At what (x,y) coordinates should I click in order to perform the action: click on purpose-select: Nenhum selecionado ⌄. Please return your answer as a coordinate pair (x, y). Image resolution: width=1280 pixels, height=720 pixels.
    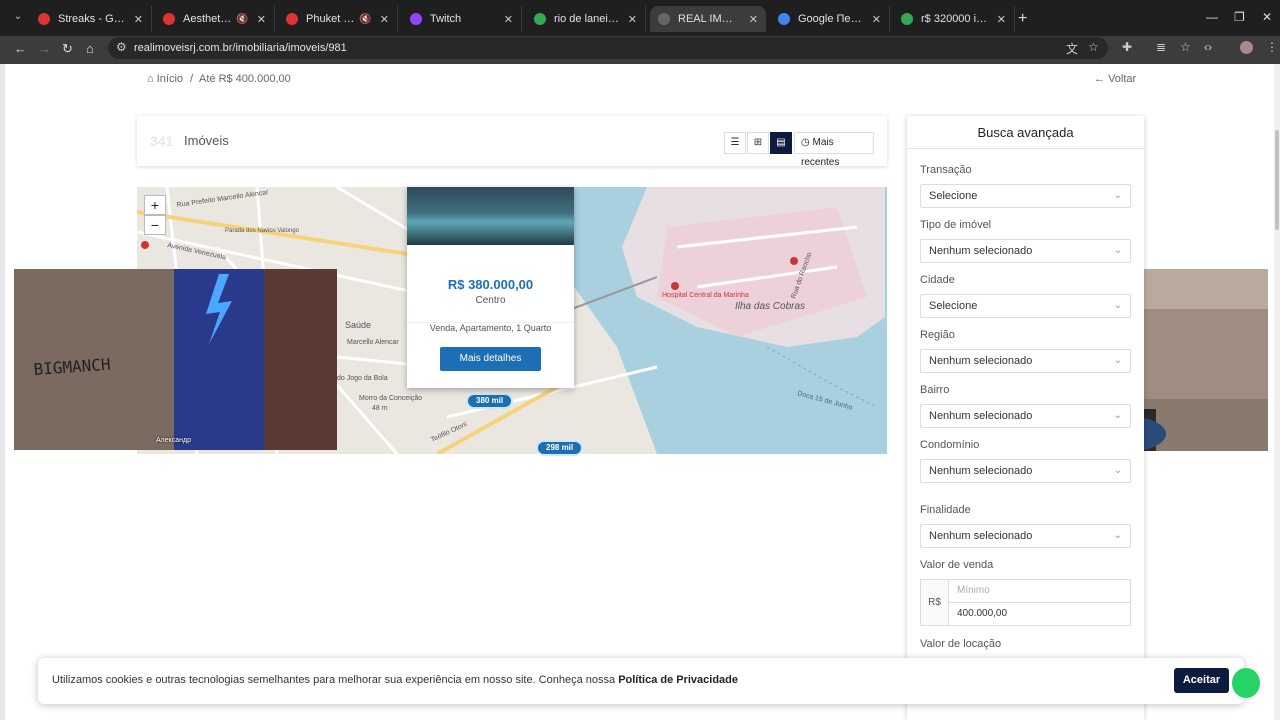
    Looking at the image, I should click on (1025, 536).